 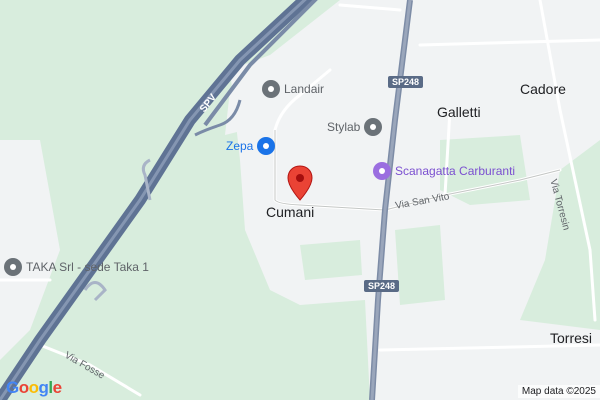 What do you see at coordinates (543, 89) in the screenshot?
I see `place-label-cadore: Cadore` at bounding box center [543, 89].